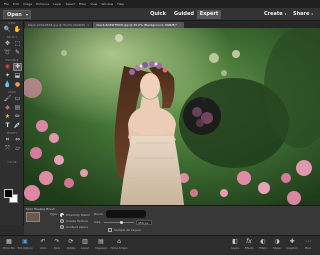 The image size is (320, 255). What do you see at coordinates (17, 53) in the screenshot?
I see `quick-selection-tool-icon: ✎` at bounding box center [17, 53].